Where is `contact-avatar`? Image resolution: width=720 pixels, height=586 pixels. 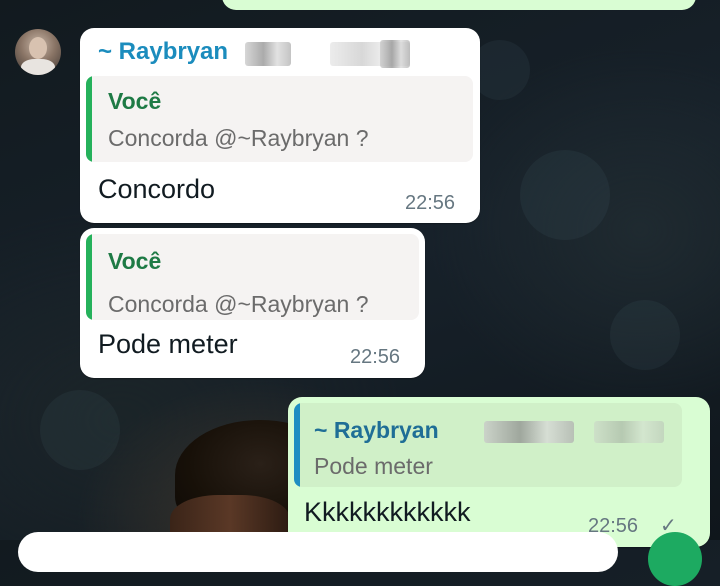 contact-avatar is located at coordinates (38, 52).